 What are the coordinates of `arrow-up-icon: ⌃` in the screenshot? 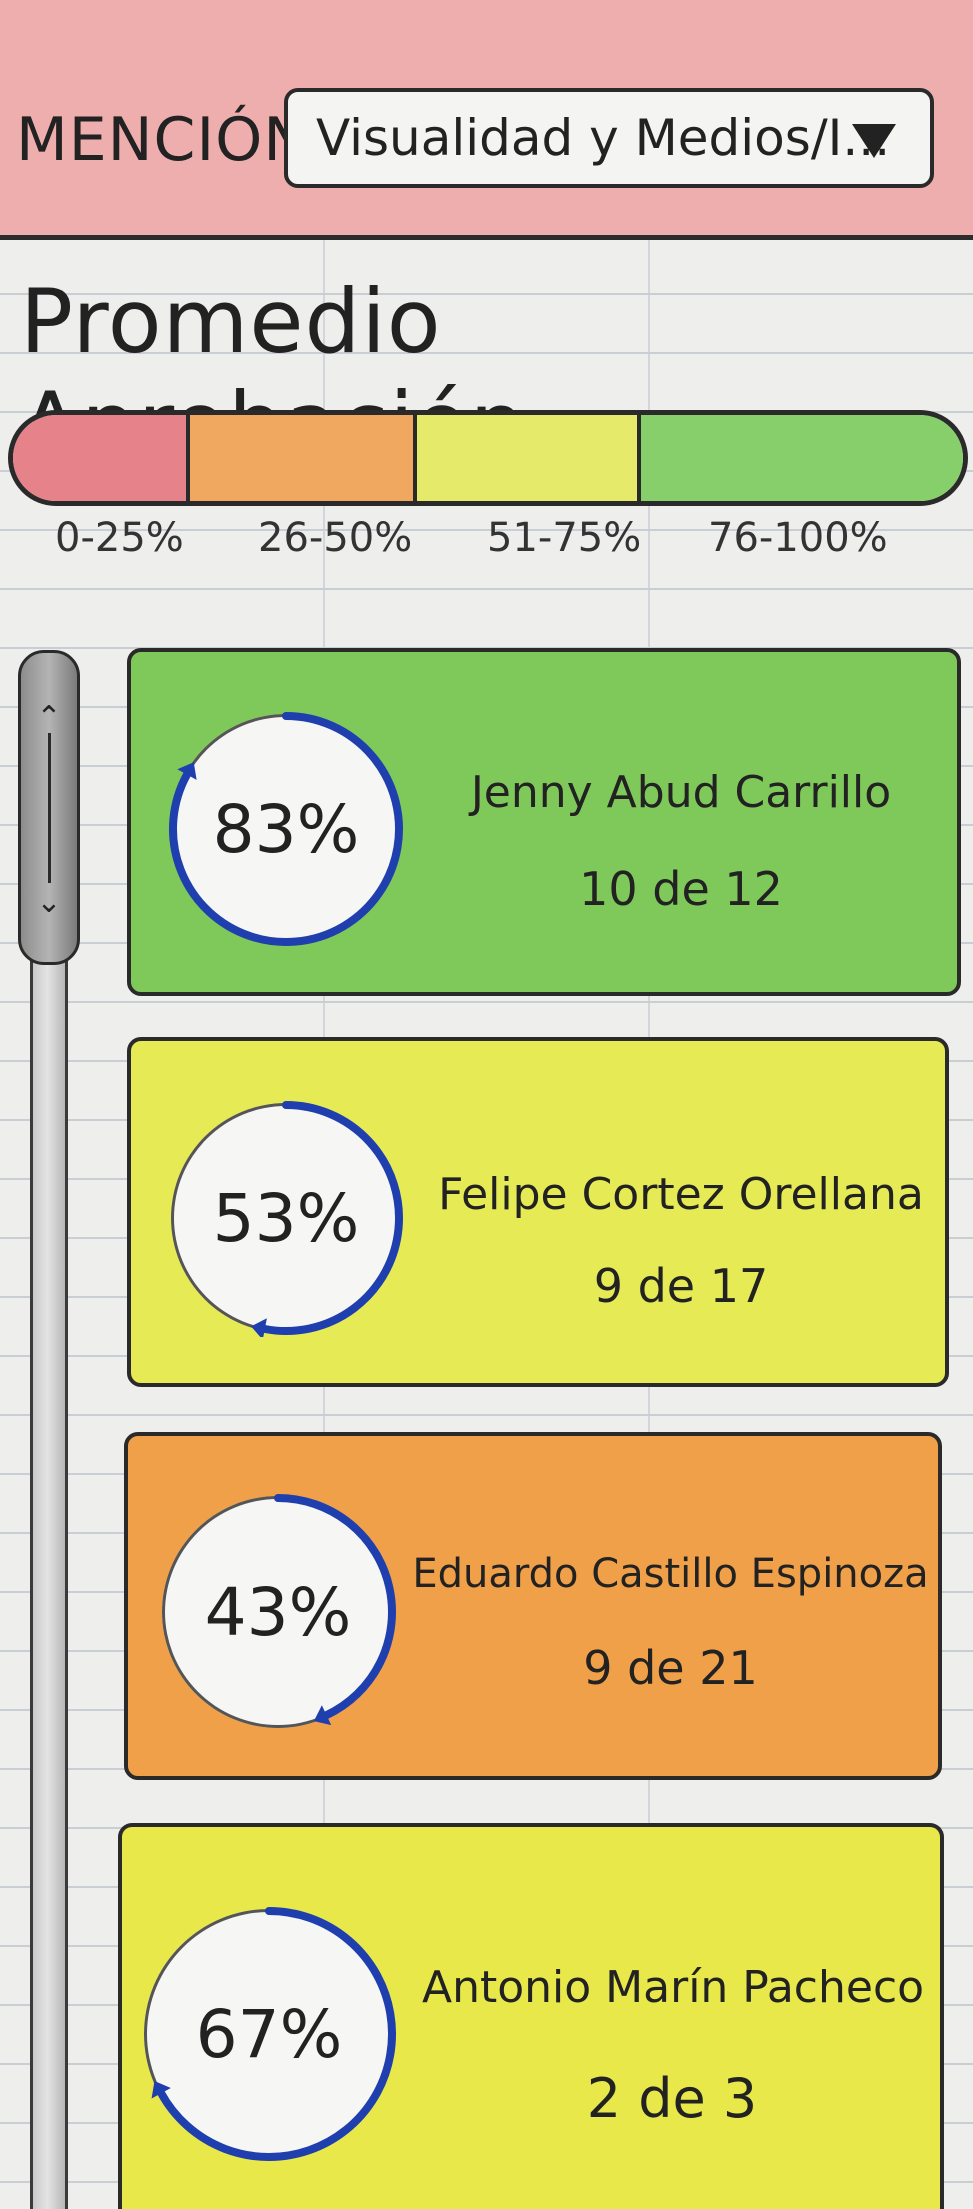 It's located at (49, 717).